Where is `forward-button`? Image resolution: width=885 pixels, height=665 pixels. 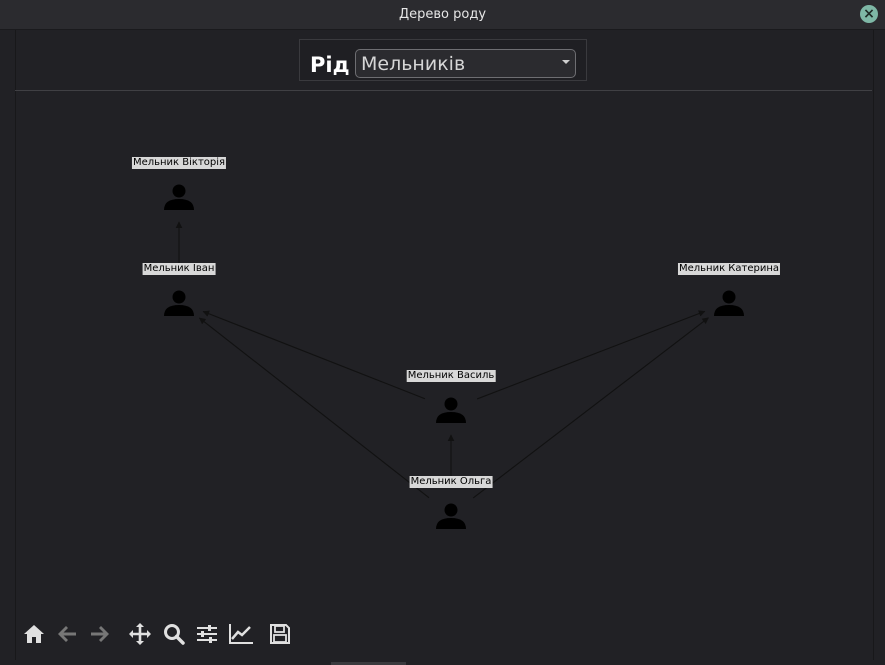 forward-button is located at coordinates (100, 634).